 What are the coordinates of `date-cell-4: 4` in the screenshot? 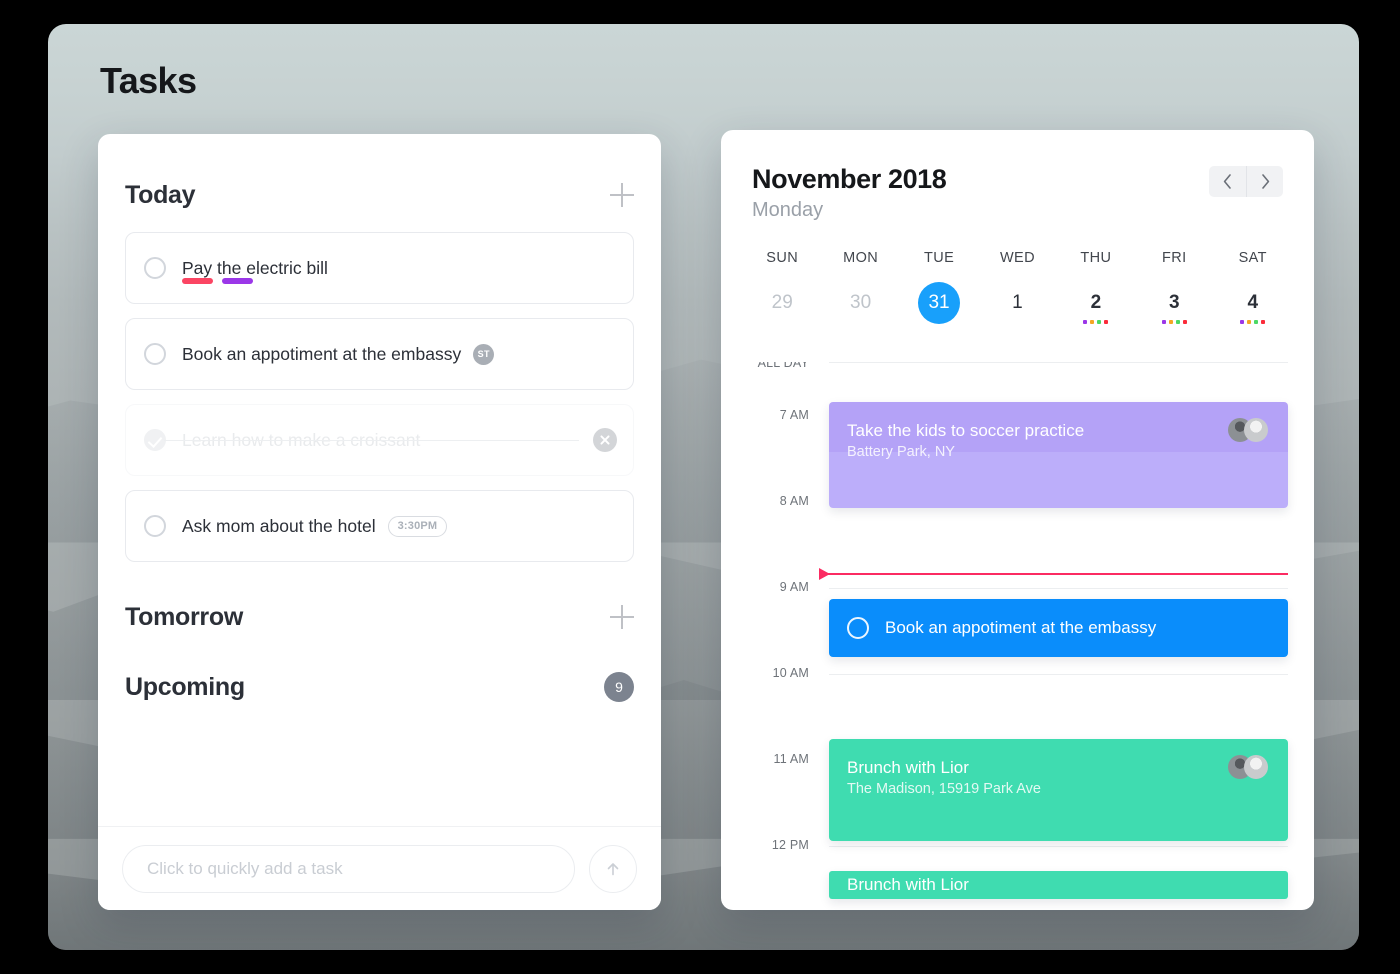 It's located at (1253, 303).